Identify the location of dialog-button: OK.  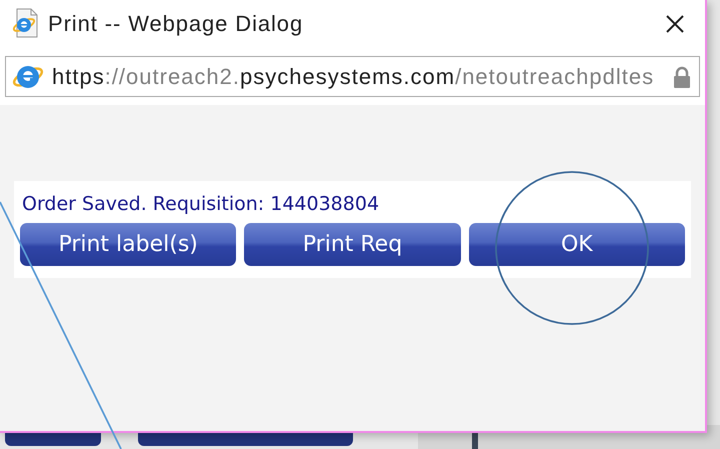
(576, 244).